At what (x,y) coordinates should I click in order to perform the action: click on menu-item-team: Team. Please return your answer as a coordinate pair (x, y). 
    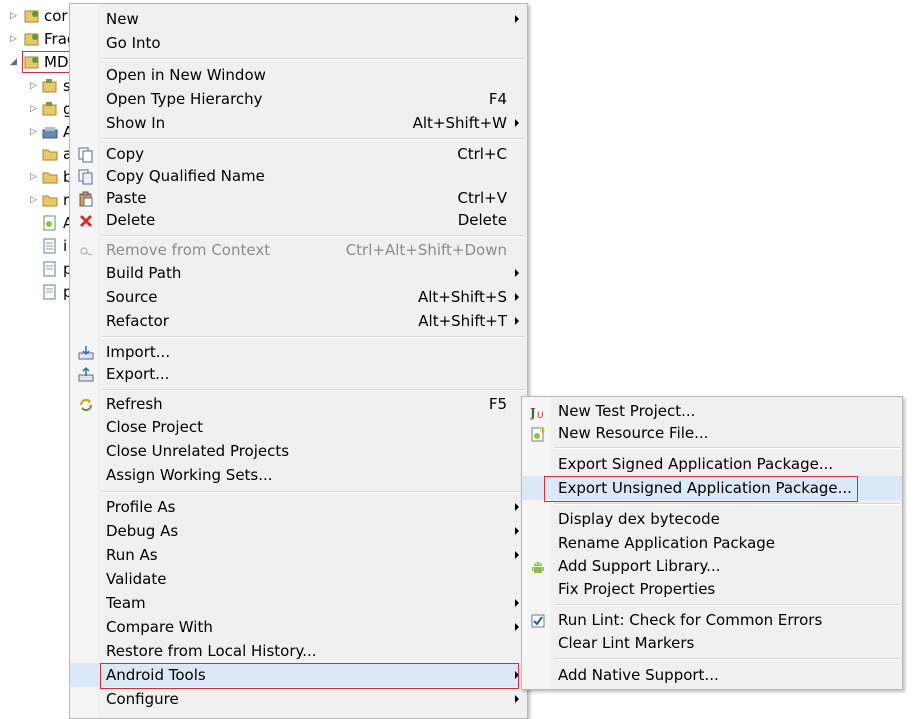
    Looking at the image, I should click on (298, 603).